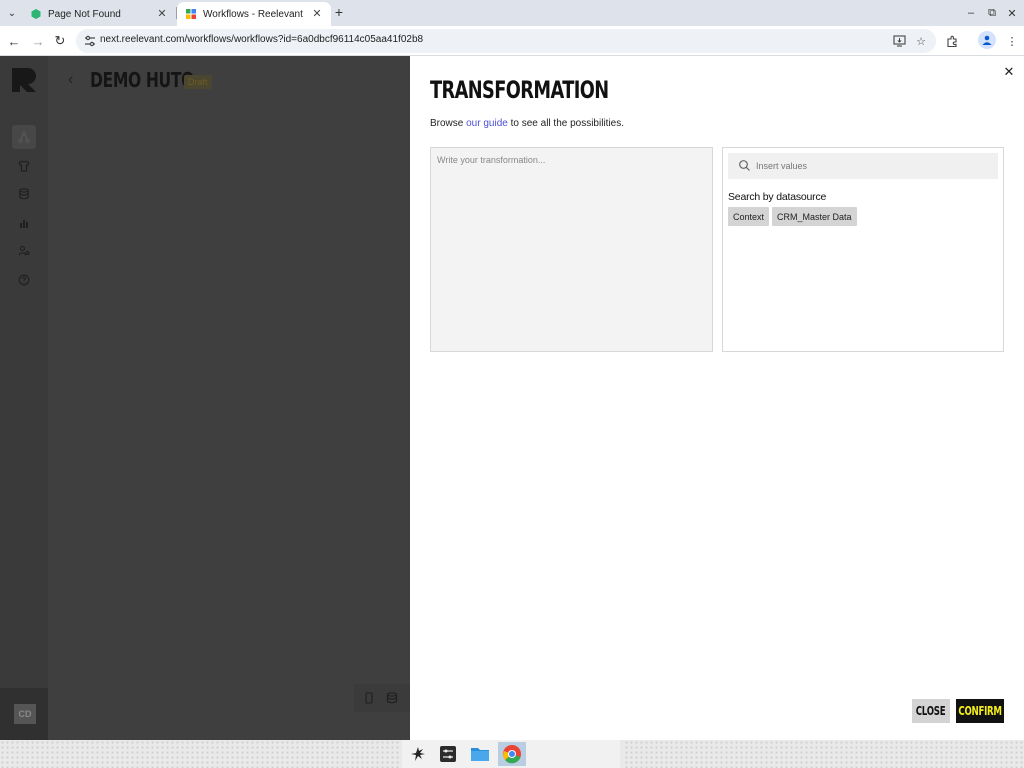 The height and width of the screenshot is (768, 1024). Describe the element at coordinates (84, 14) in the screenshot. I see `tab-title: Page Not Found` at that location.